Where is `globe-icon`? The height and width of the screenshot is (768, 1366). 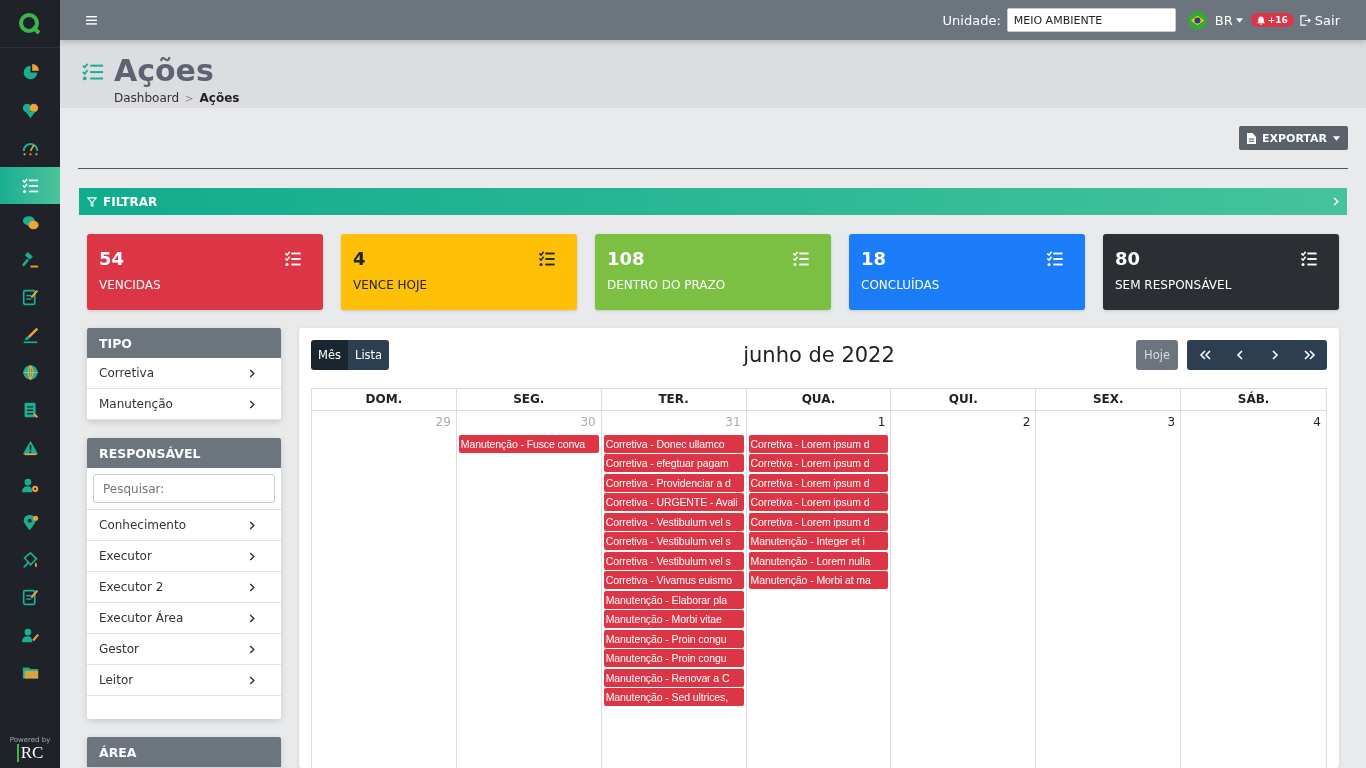 globe-icon is located at coordinates (30, 373).